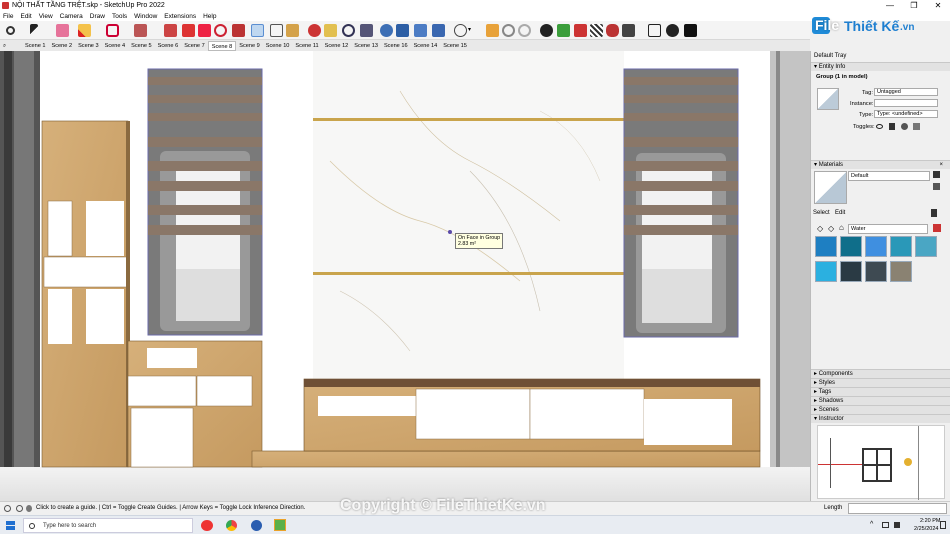  What do you see at coordinates (256, 525) in the screenshot?
I see `taskbar-app-sketchup-icon` at bounding box center [256, 525].